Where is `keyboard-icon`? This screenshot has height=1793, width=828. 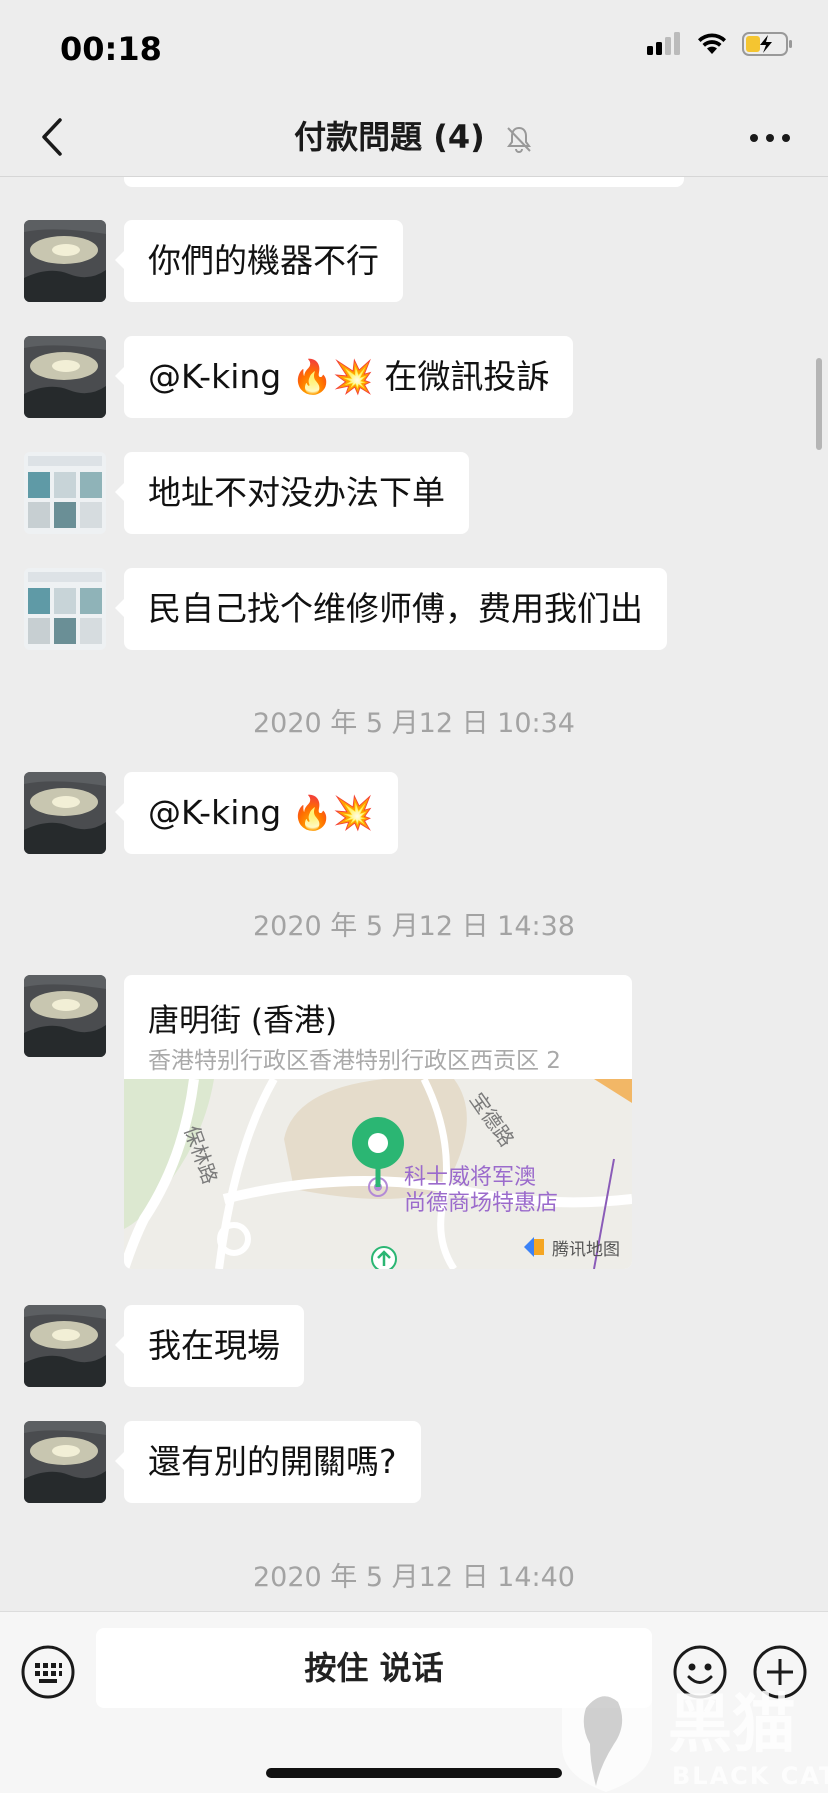
keyboard-icon is located at coordinates (48, 1672).